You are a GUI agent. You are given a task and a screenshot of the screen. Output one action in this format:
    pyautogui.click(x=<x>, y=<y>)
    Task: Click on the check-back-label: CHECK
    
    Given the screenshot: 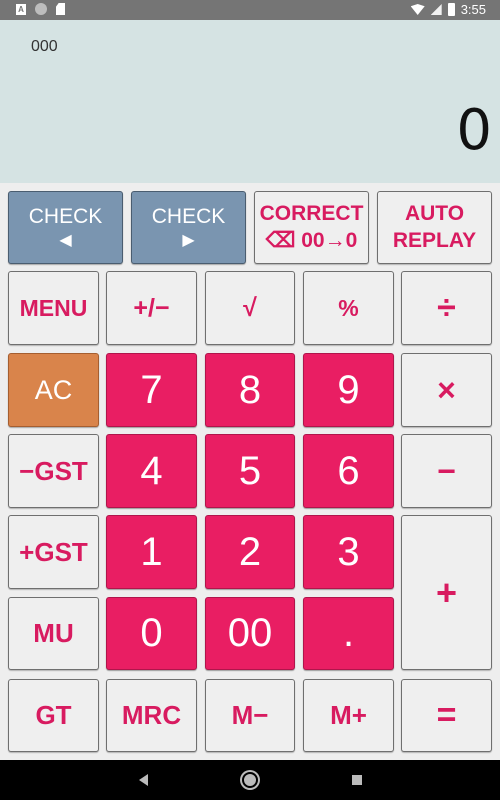 What is the action you would take?
    pyautogui.click(x=65, y=217)
    